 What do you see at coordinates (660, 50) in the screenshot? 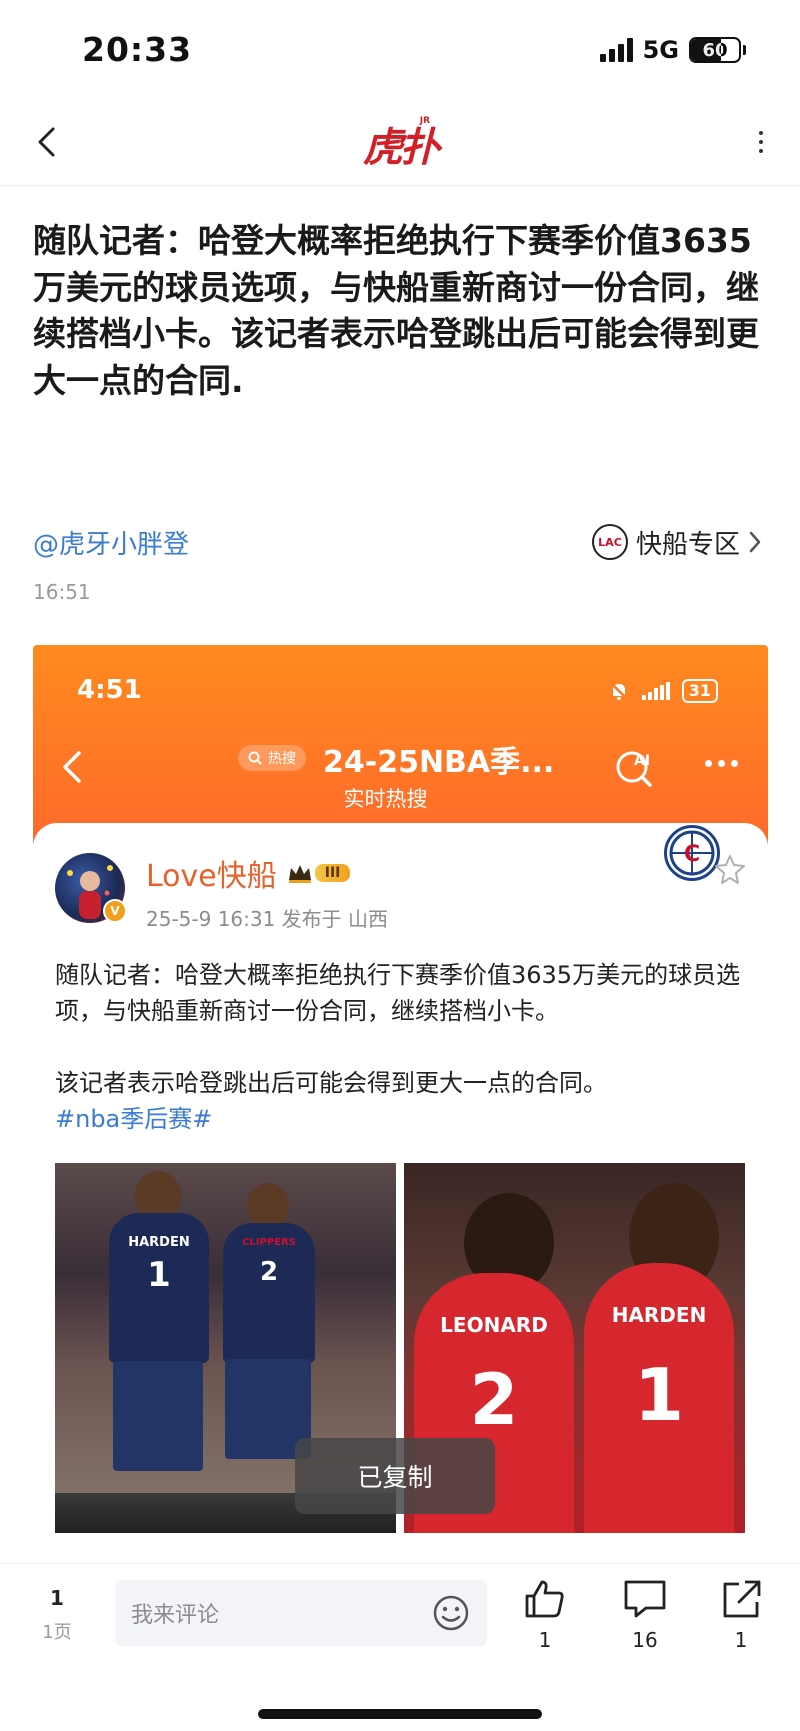
I see `network-type: 5G` at bounding box center [660, 50].